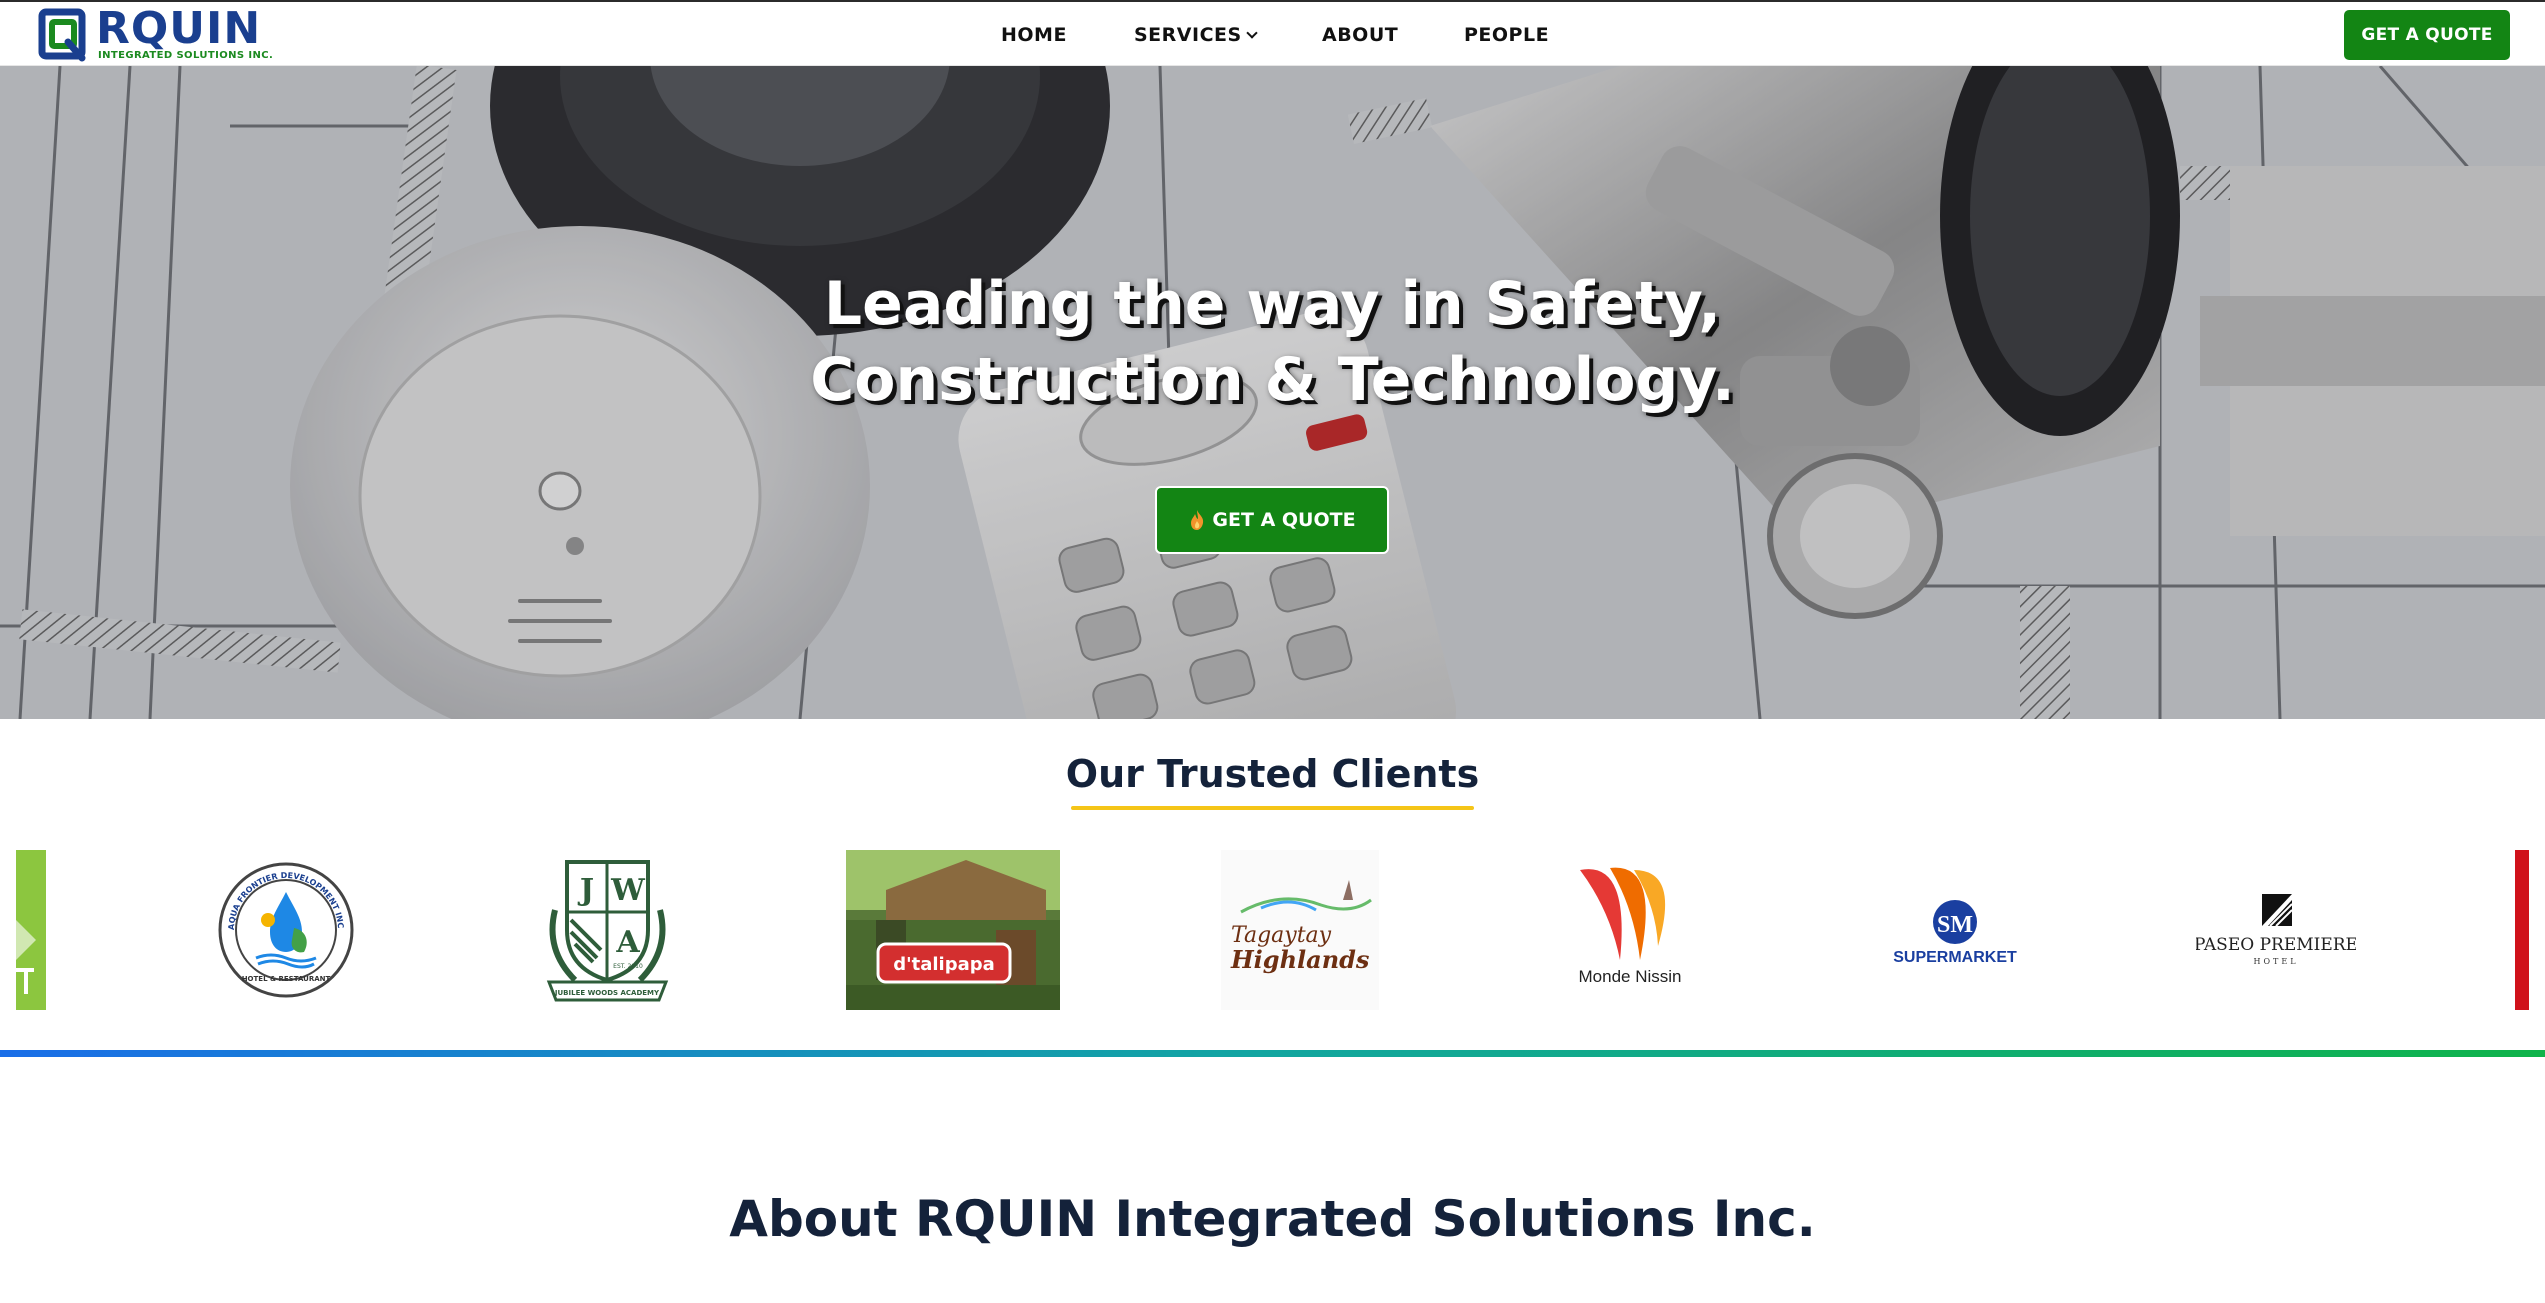 This screenshot has width=2545, height=1303. I want to click on hero-headline-line-2: Construction & Technology., so click(1272, 380).